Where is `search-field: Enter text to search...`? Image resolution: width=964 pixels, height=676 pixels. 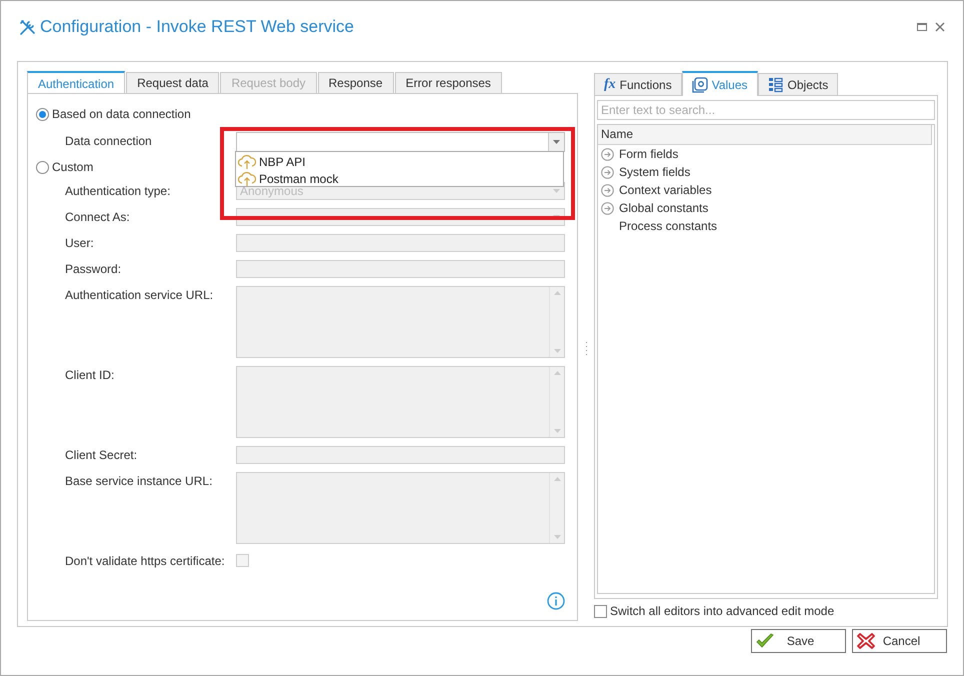 search-field: Enter text to search... is located at coordinates (766, 110).